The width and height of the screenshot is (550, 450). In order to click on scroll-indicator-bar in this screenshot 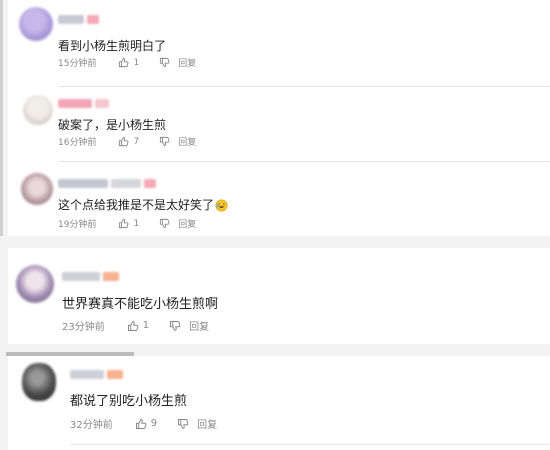, I will do `click(70, 354)`.